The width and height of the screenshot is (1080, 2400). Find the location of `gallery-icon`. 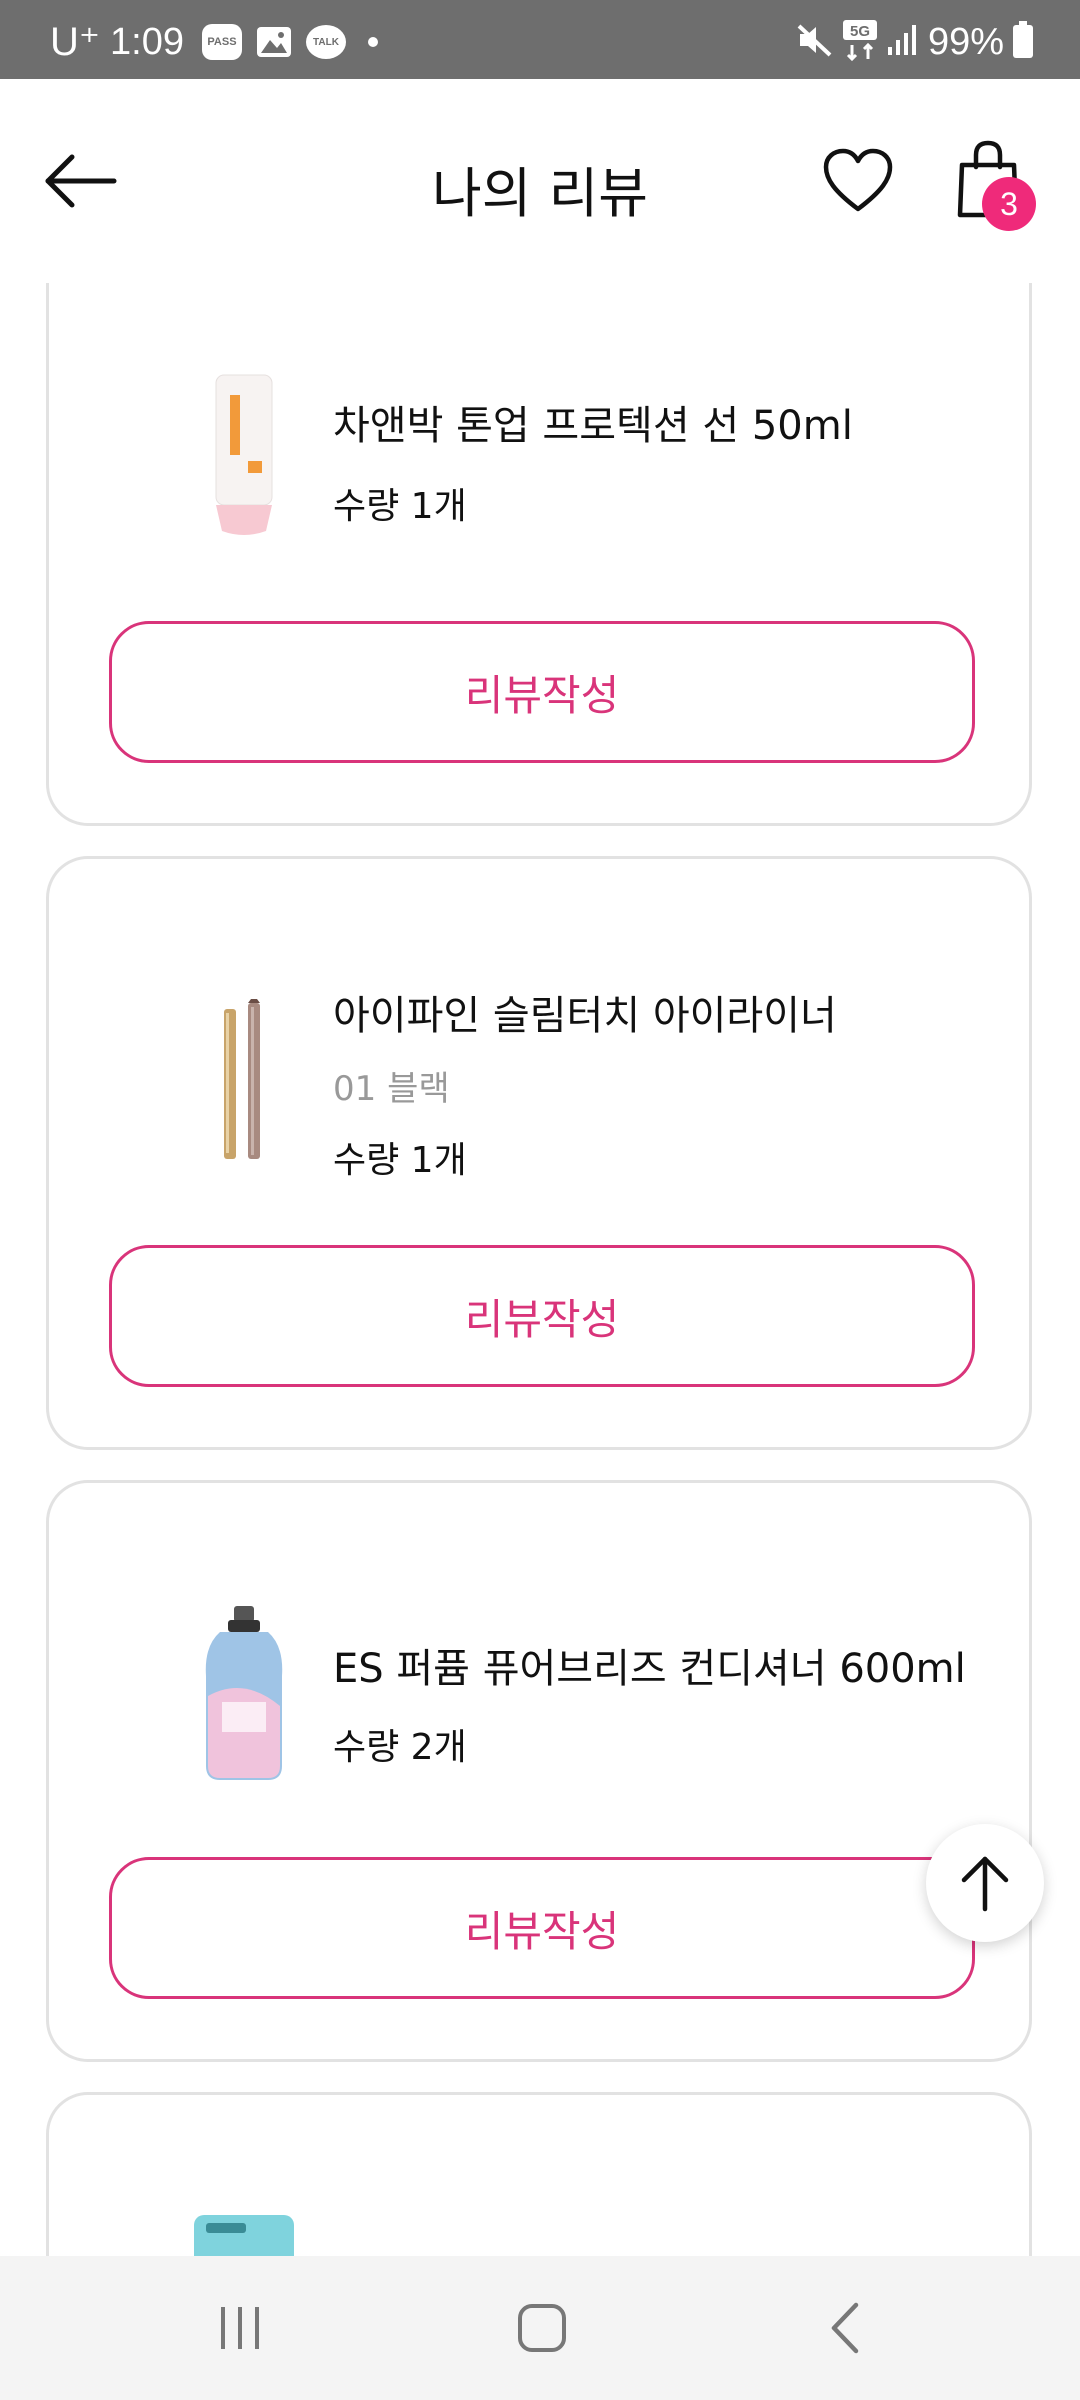

gallery-icon is located at coordinates (274, 42).